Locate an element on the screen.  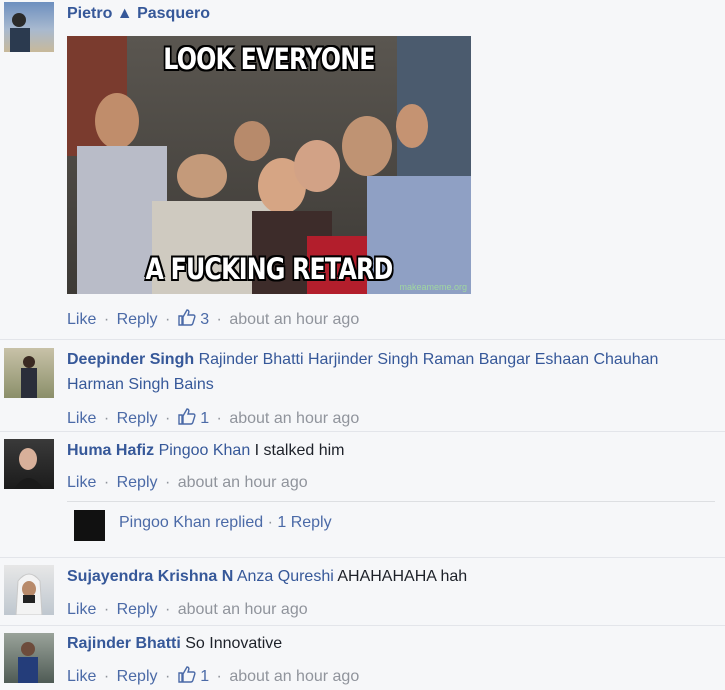
comment-author: Sujayendra Krishna N is located at coordinates (150, 576).